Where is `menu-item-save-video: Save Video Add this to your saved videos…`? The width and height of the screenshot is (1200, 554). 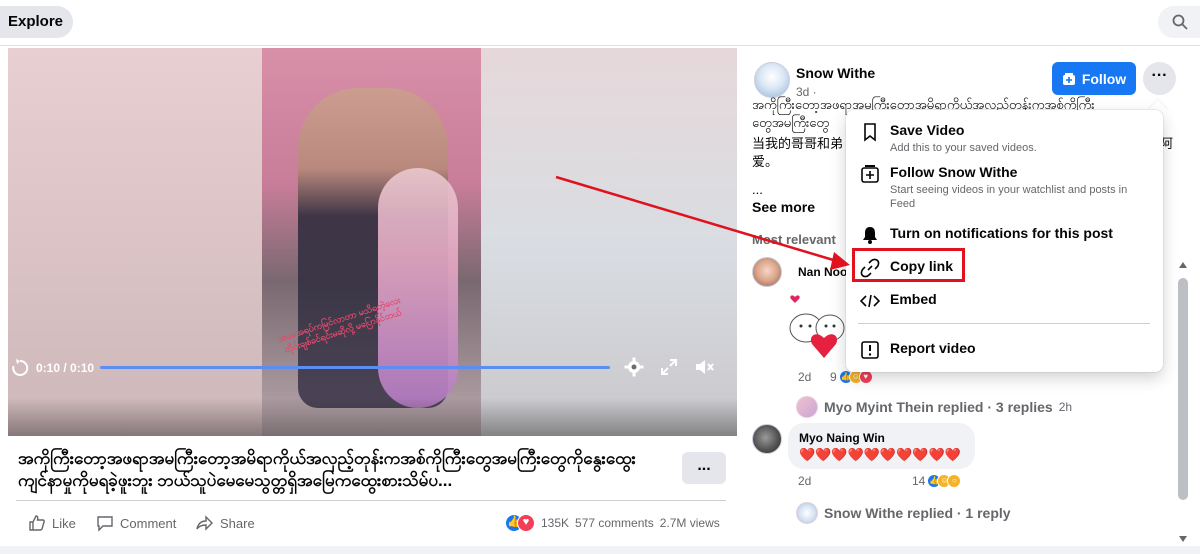 menu-item-save-video: Save Video Add this to your saved videos… is located at coordinates (1004, 142).